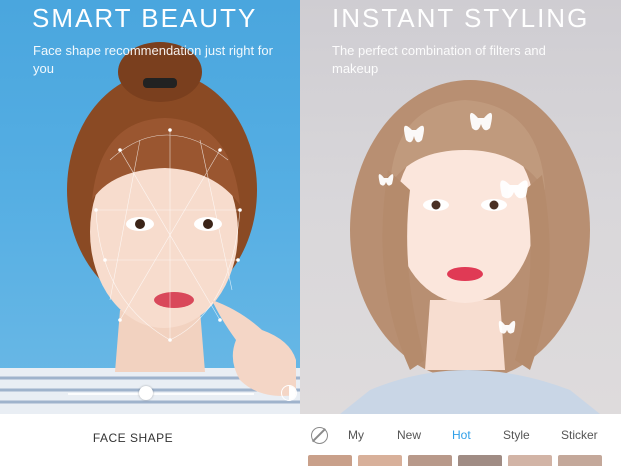 Image resolution: width=621 pixels, height=466 pixels. Describe the element at coordinates (133, 438) in the screenshot. I see `face-shape-button: FACE SHAPE` at that location.